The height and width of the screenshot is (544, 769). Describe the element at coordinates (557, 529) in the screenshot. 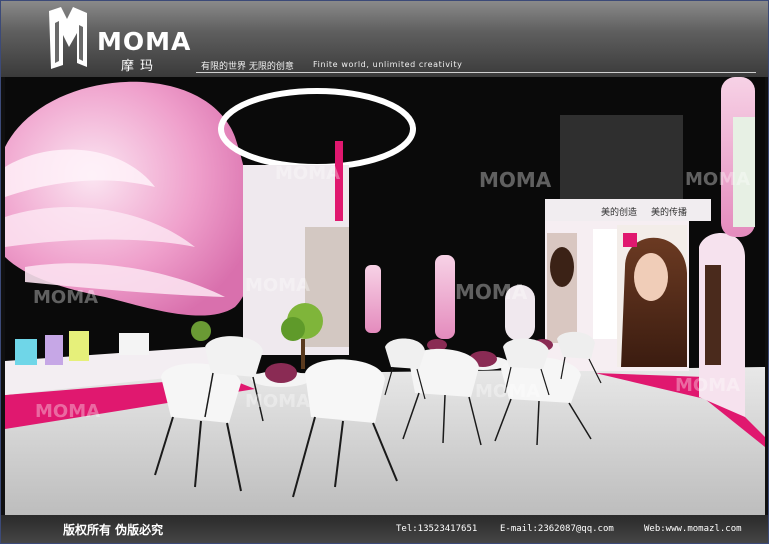

I see `email: E-mail:2362087@qq.com` at that location.